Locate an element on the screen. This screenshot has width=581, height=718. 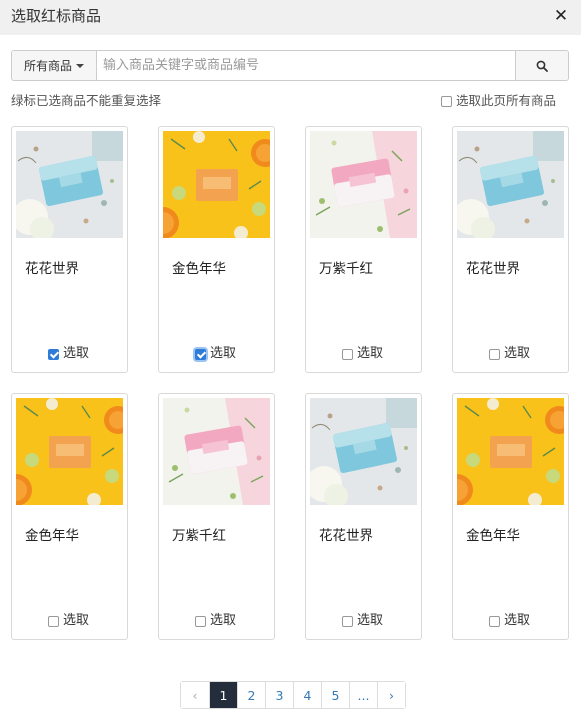
search-icon is located at coordinates (542, 66).